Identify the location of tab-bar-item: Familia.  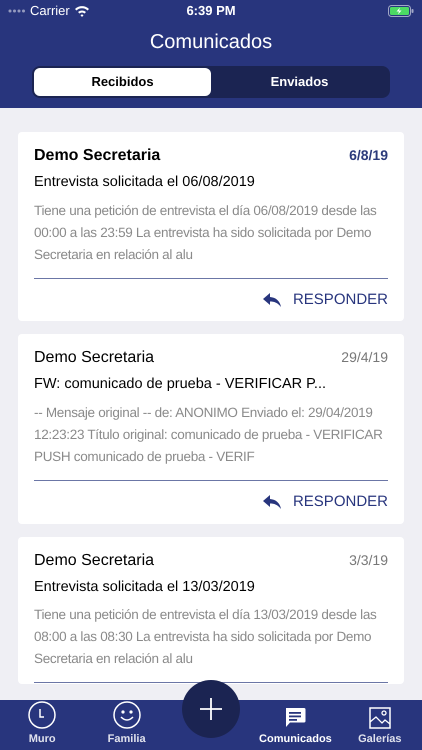
(126, 725).